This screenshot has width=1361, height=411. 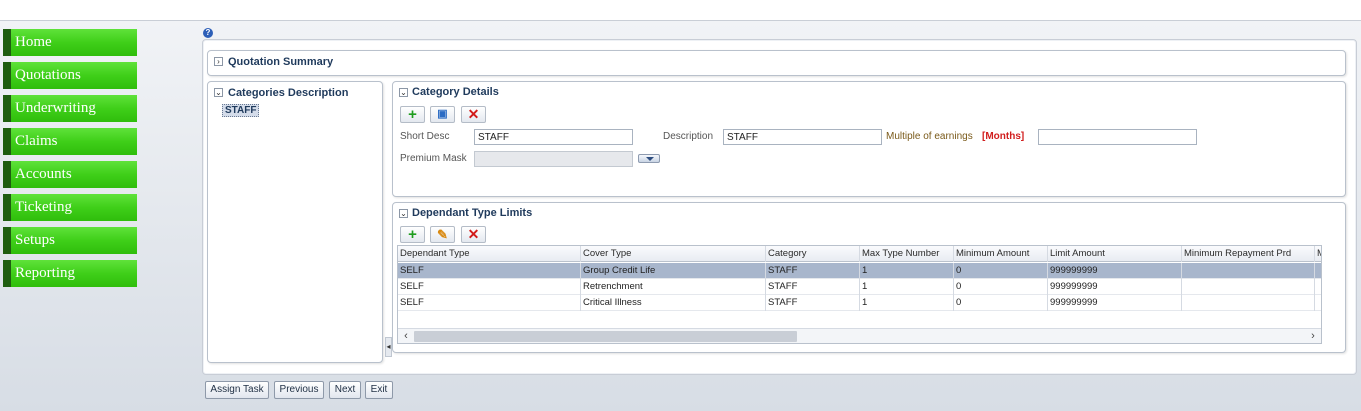 I want to click on premium-mask-label: Premium Mask, so click(x=433, y=158).